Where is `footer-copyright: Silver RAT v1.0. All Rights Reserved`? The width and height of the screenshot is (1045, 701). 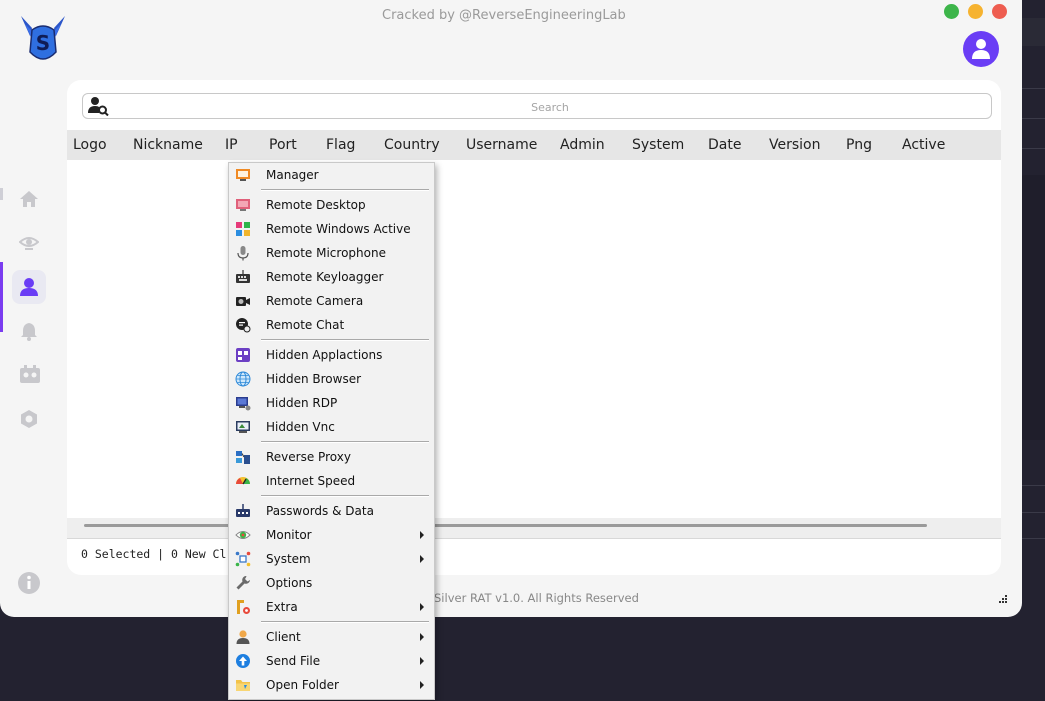 footer-copyright: Silver RAT v1.0. All Rights Reserved is located at coordinates (536, 598).